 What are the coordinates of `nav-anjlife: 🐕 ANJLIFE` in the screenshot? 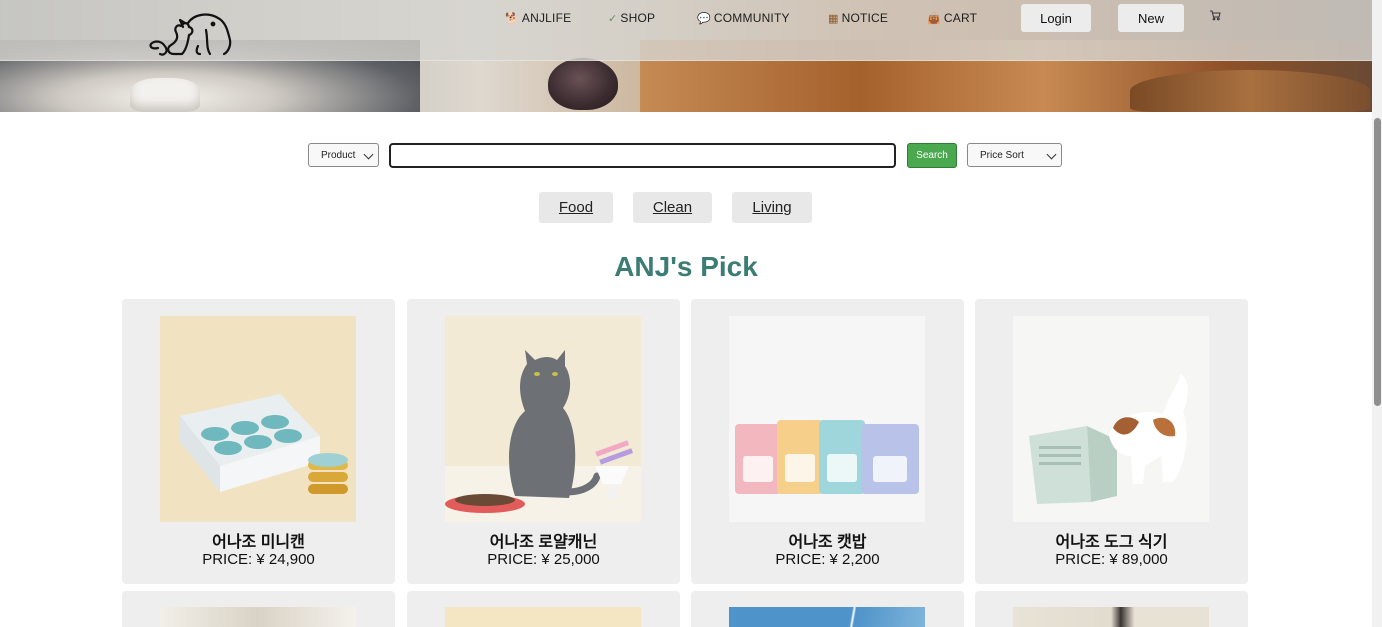 It's located at (538, 18).